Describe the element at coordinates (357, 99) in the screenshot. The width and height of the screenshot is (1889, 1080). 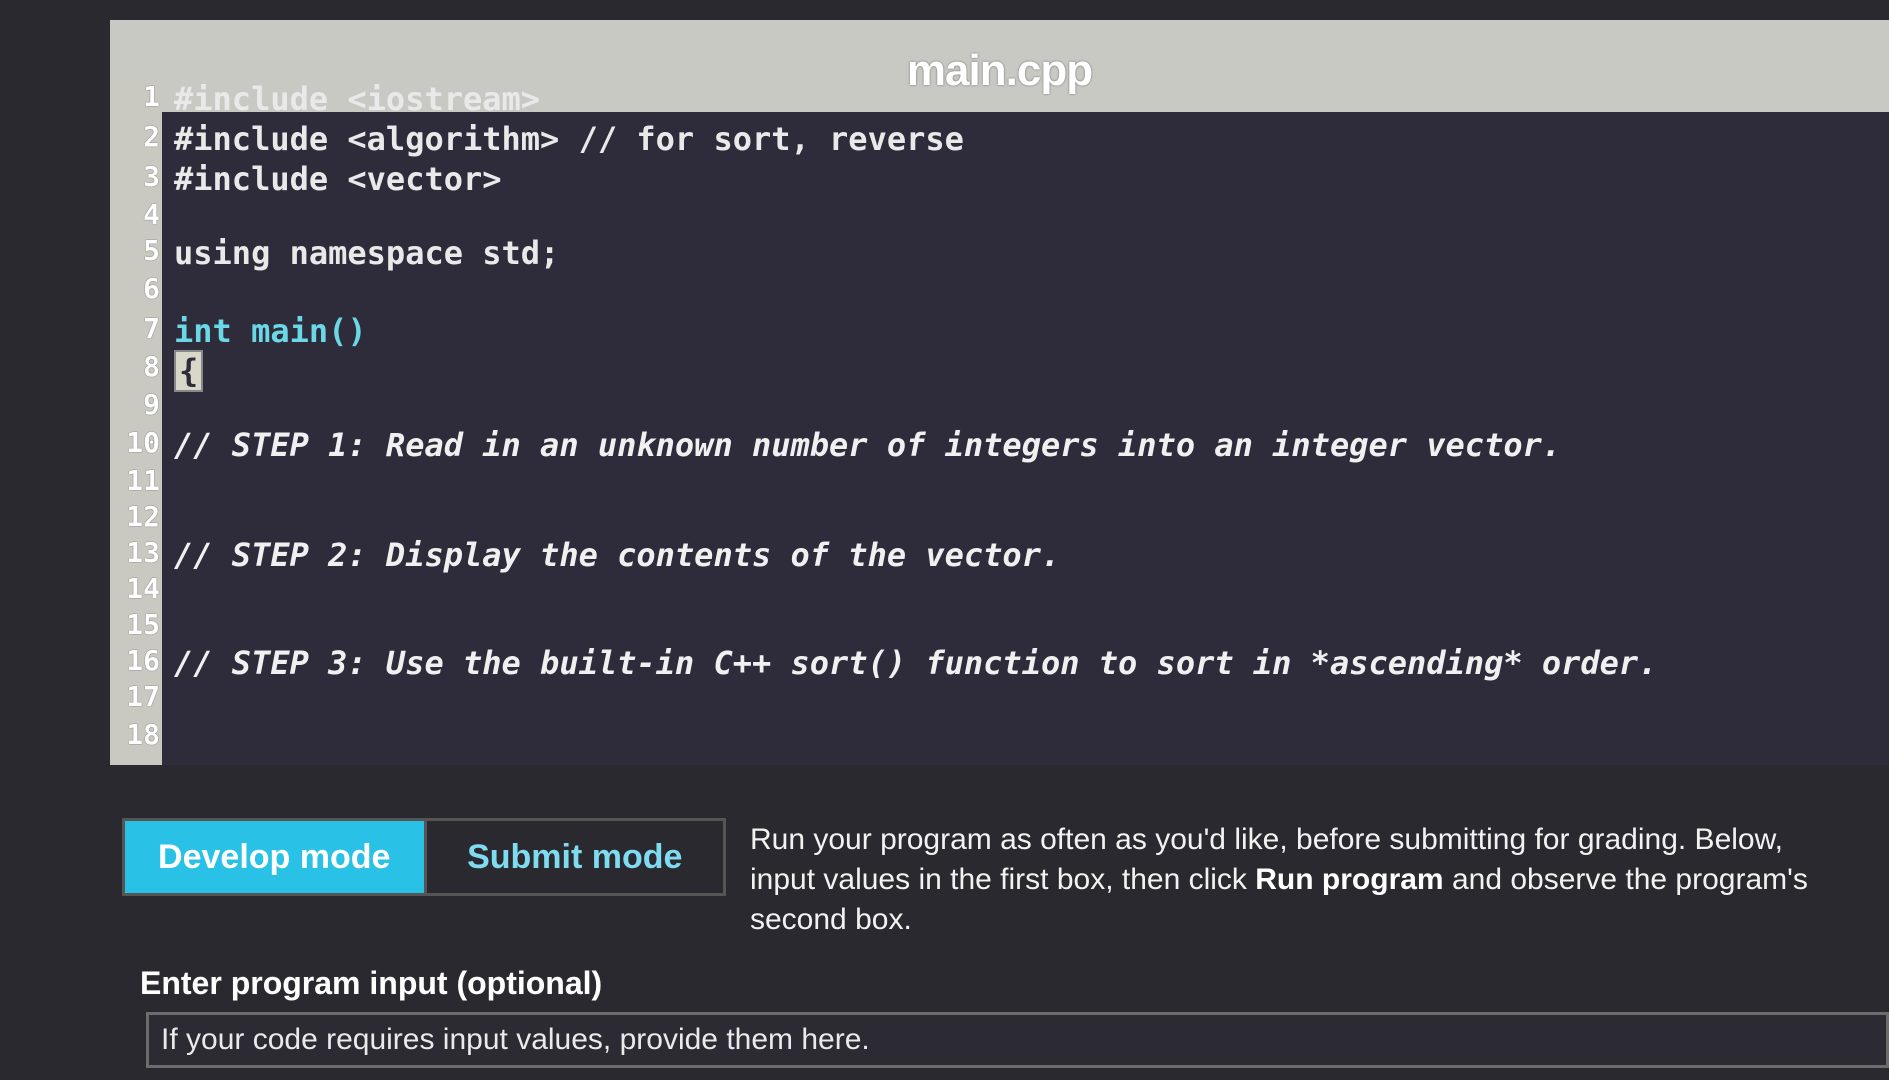
I see `code-text: #include <iostream>` at that location.